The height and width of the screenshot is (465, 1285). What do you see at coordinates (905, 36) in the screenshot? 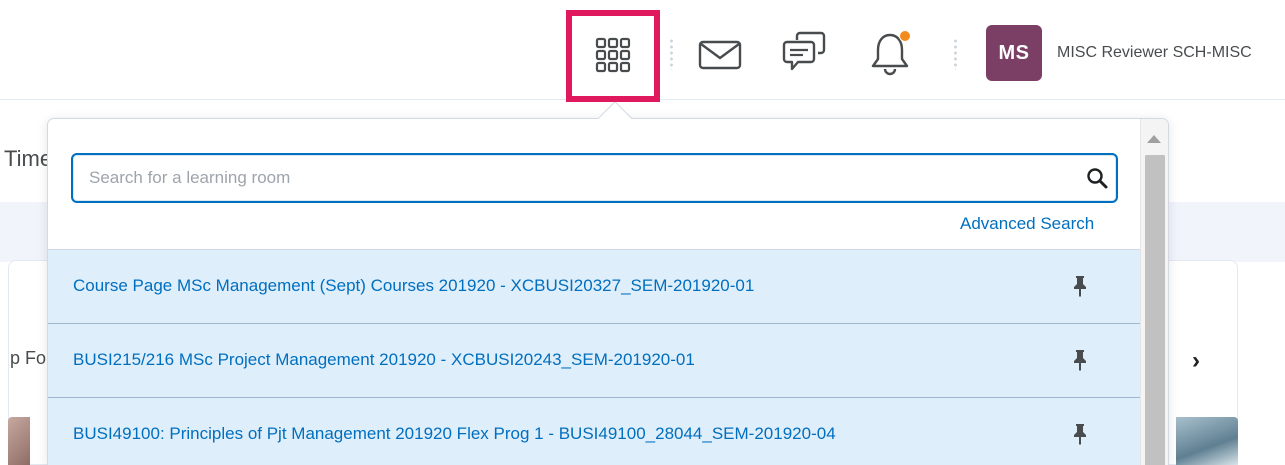
I see `notification-badge` at bounding box center [905, 36].